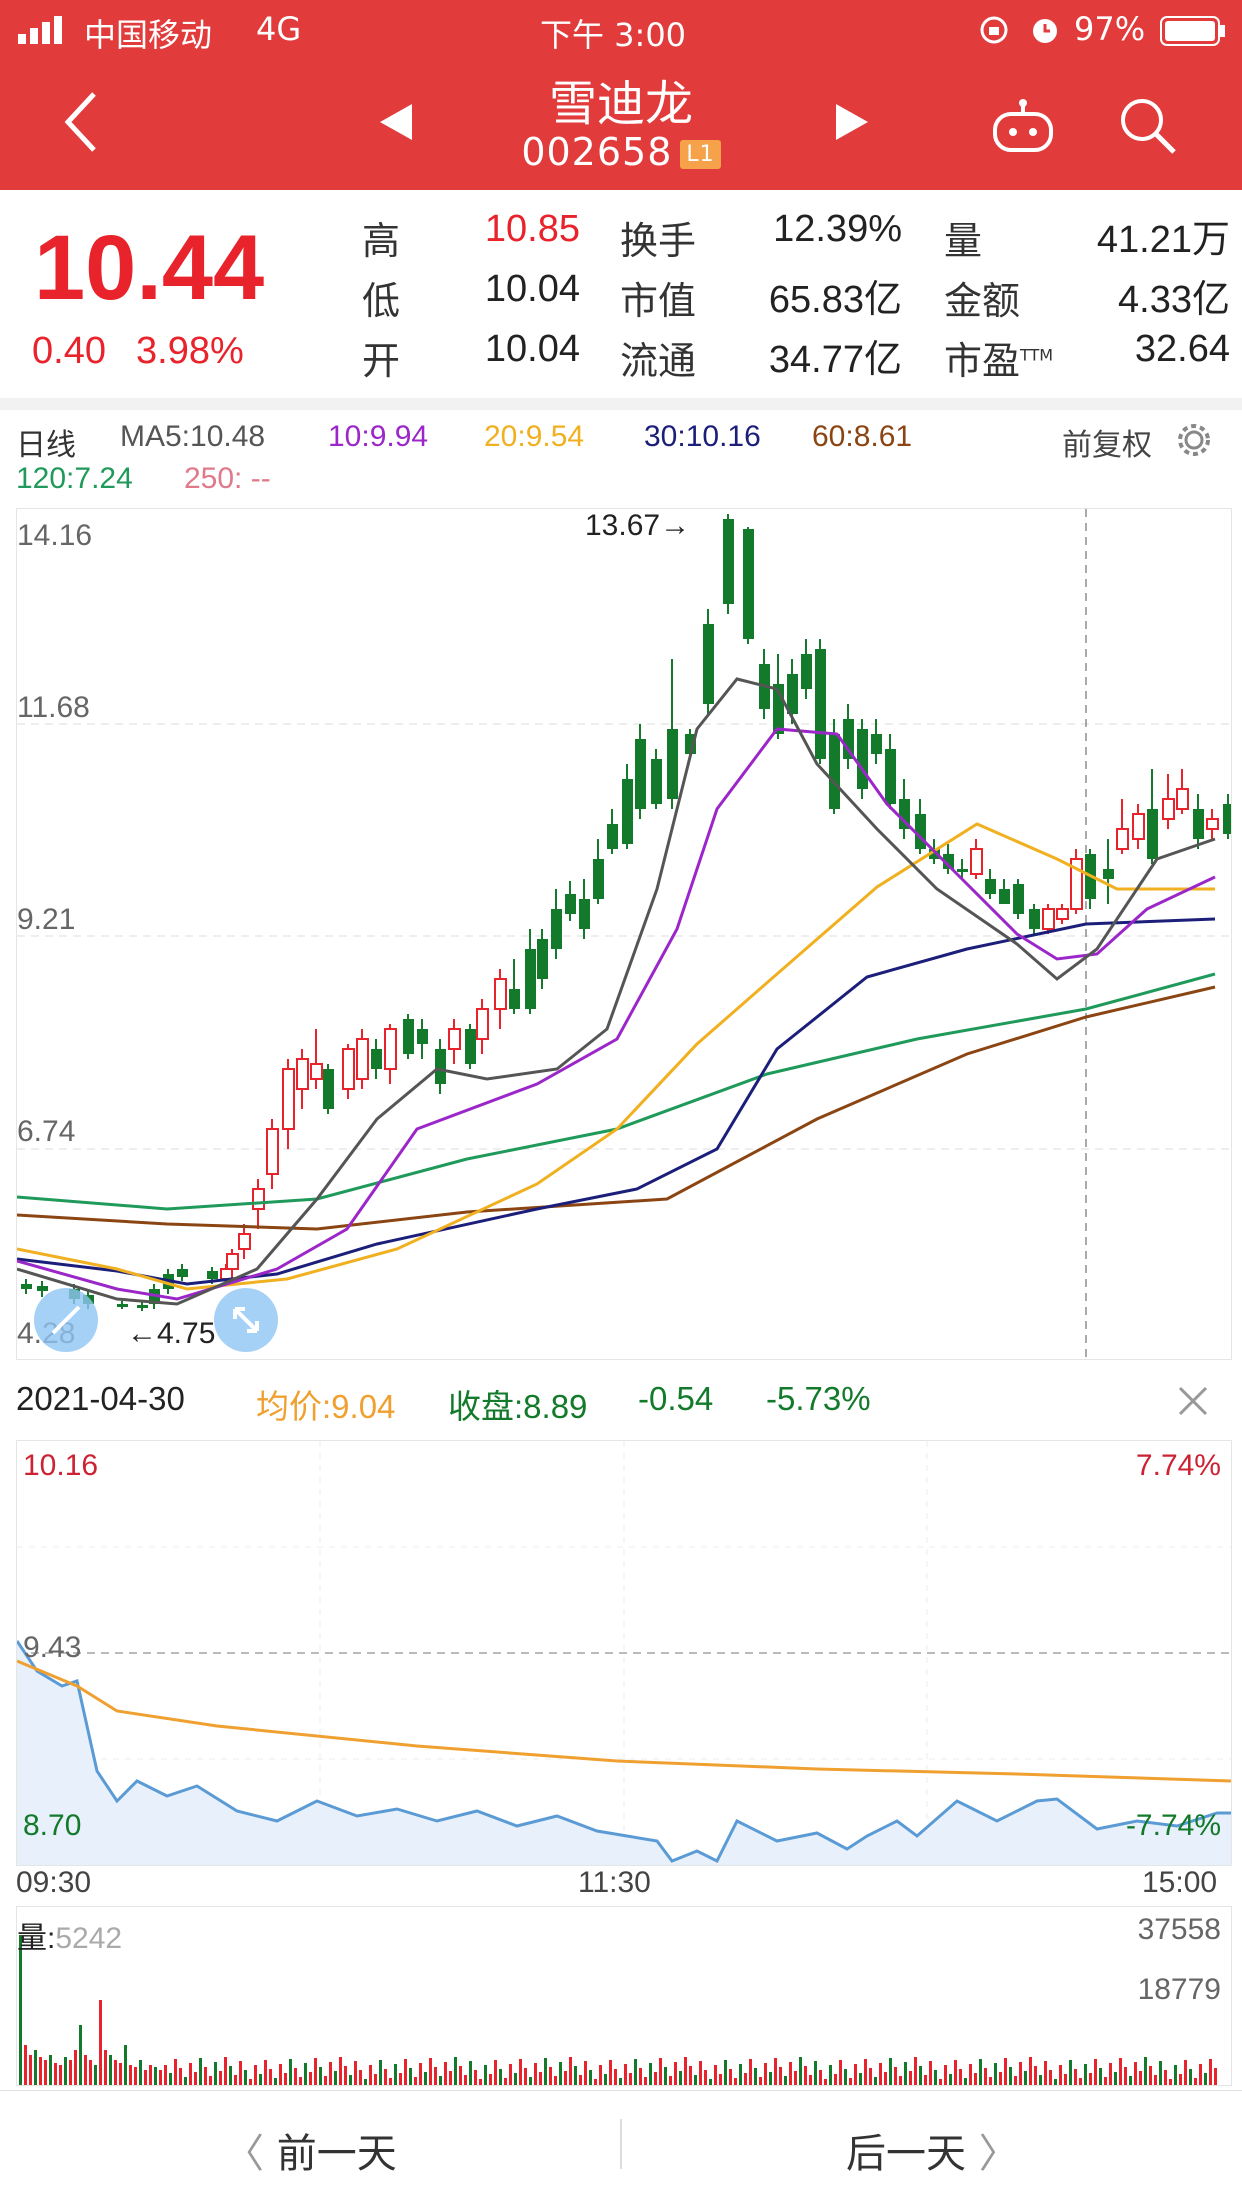  I want to click on search-icon, so click(1148, 126).